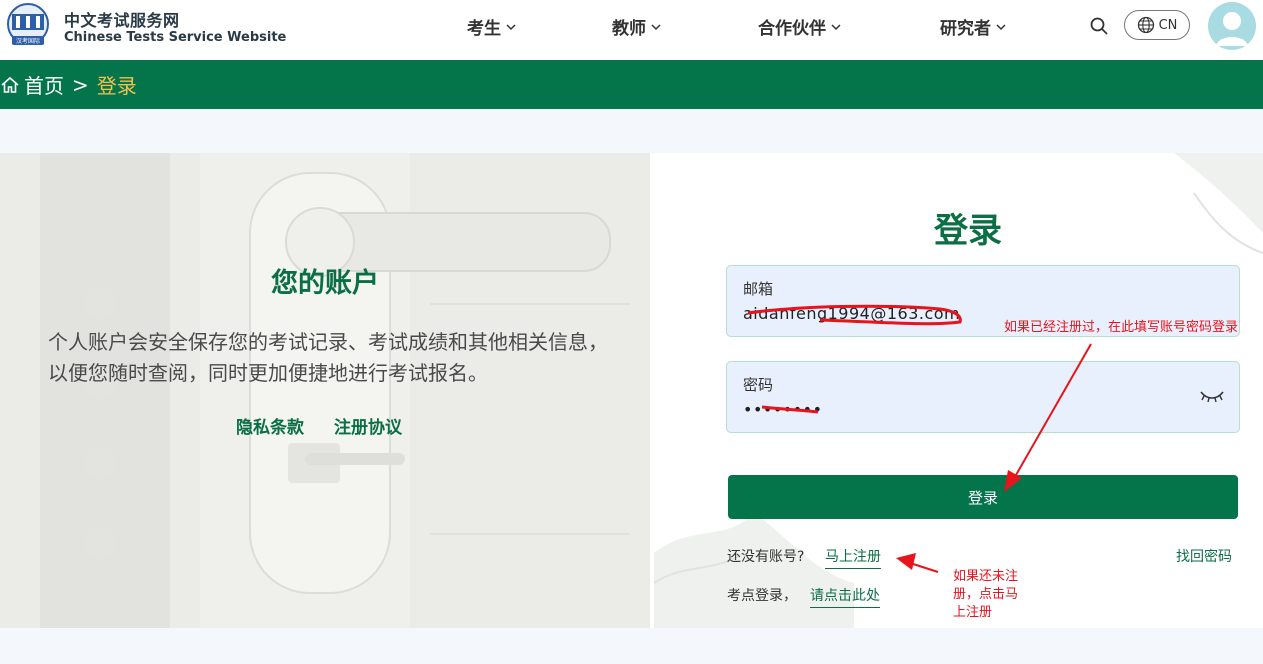 The image size is (1263, 664). I want to click on nav-researchers-label: 研究者, so click(965, 29).